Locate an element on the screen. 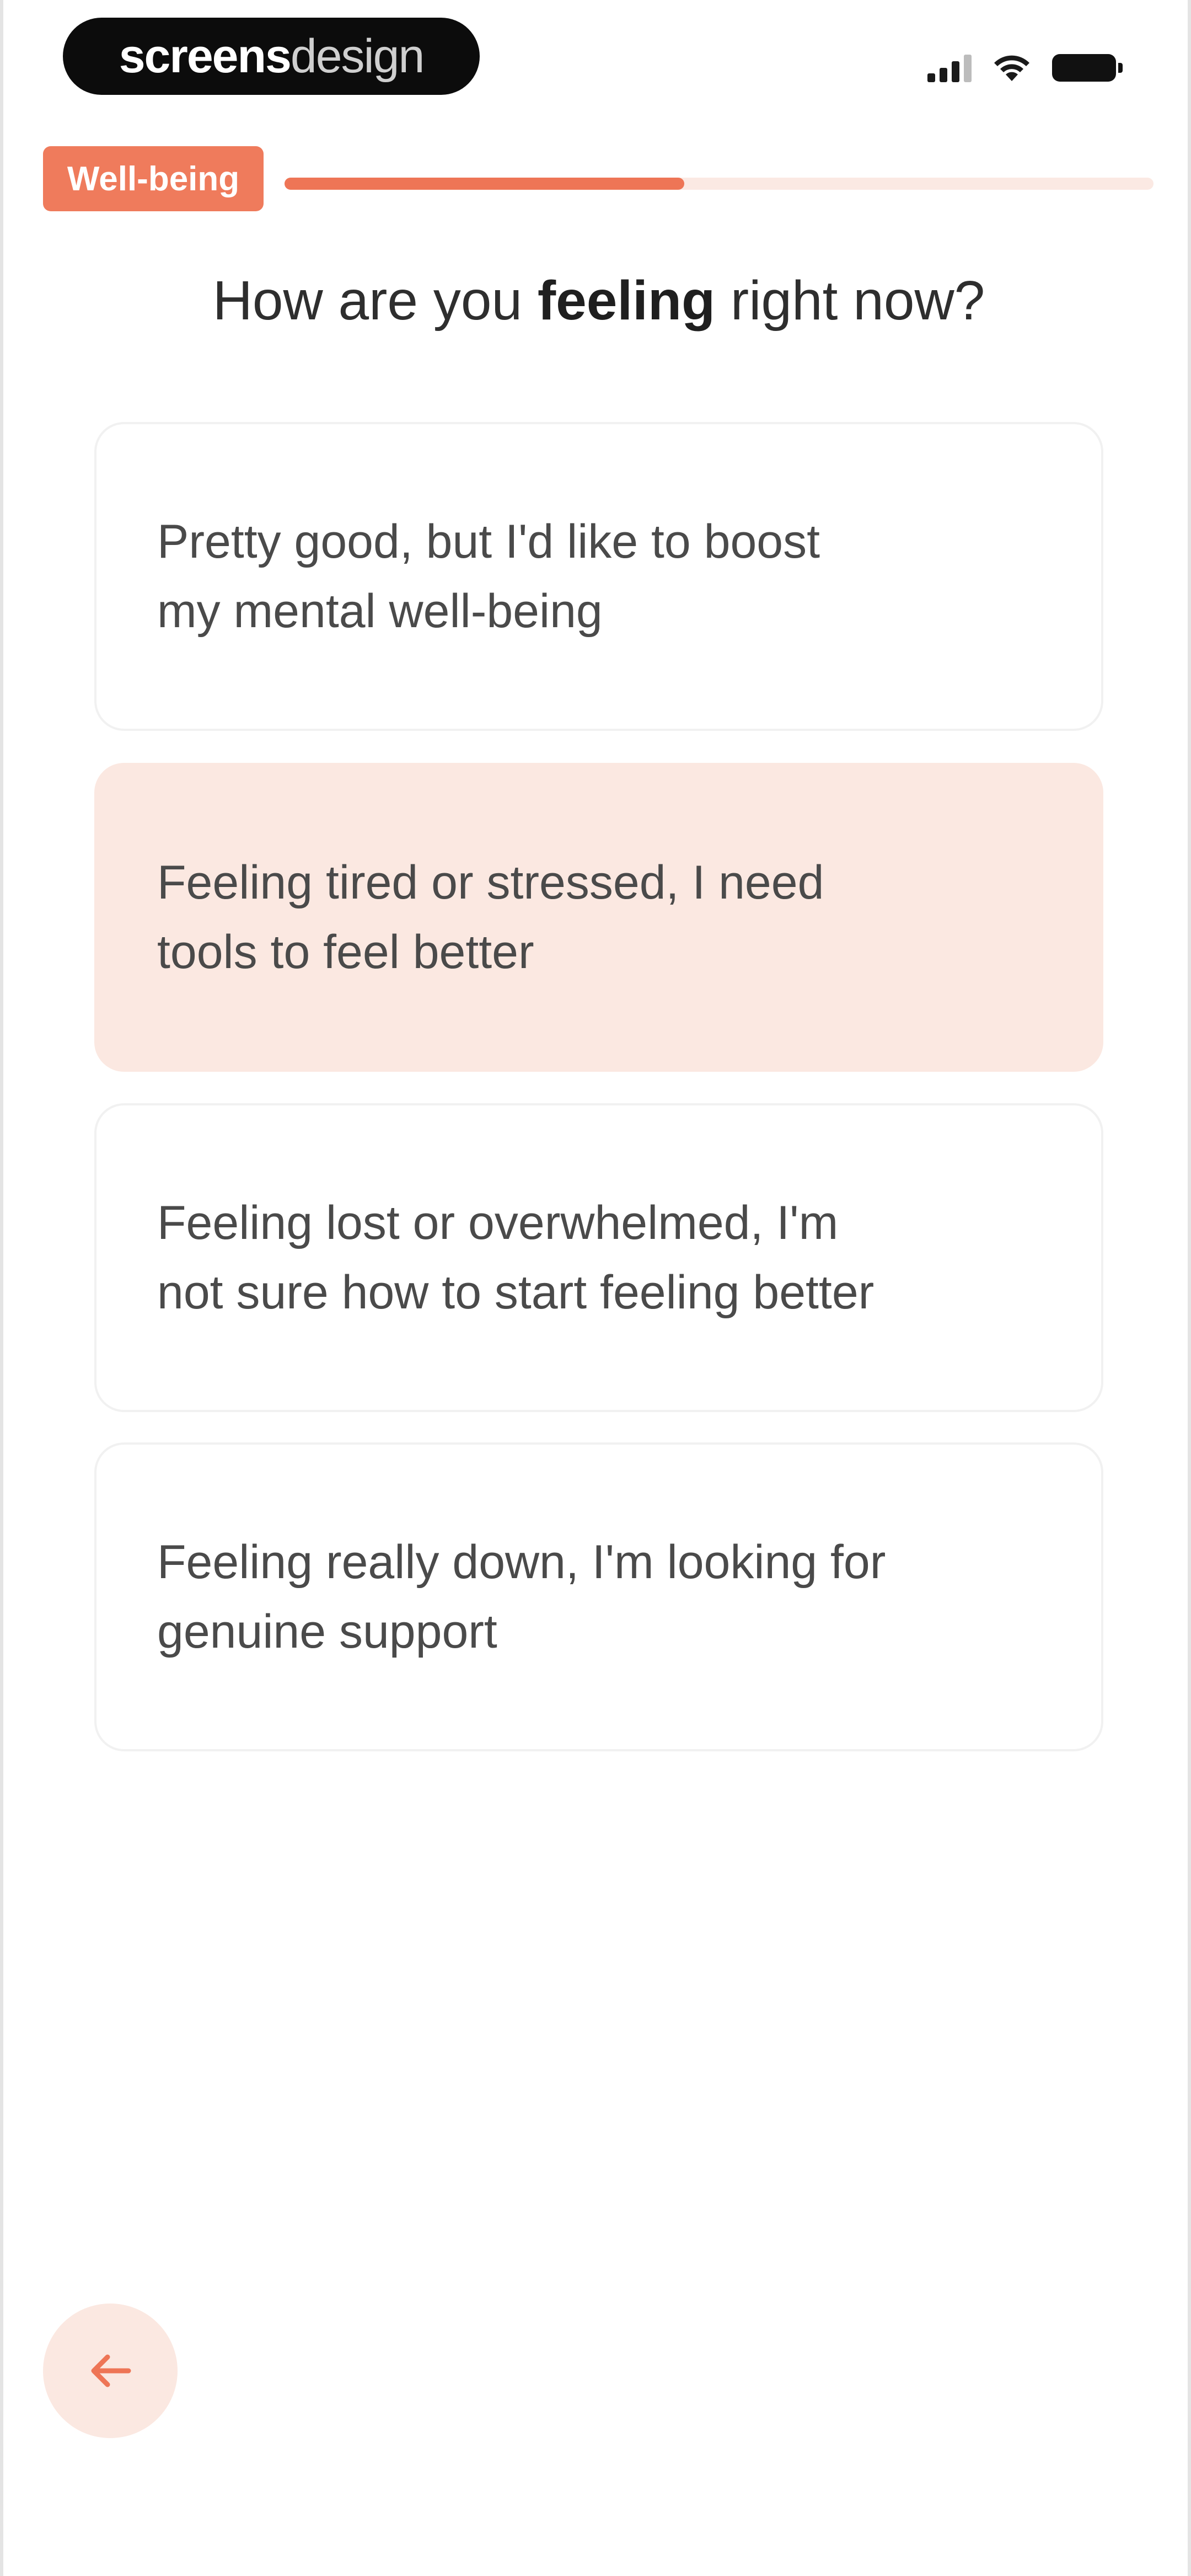 This screenshot has height=2576, width=1191. brand-logo: screens design is located at coordinates (271, 56).